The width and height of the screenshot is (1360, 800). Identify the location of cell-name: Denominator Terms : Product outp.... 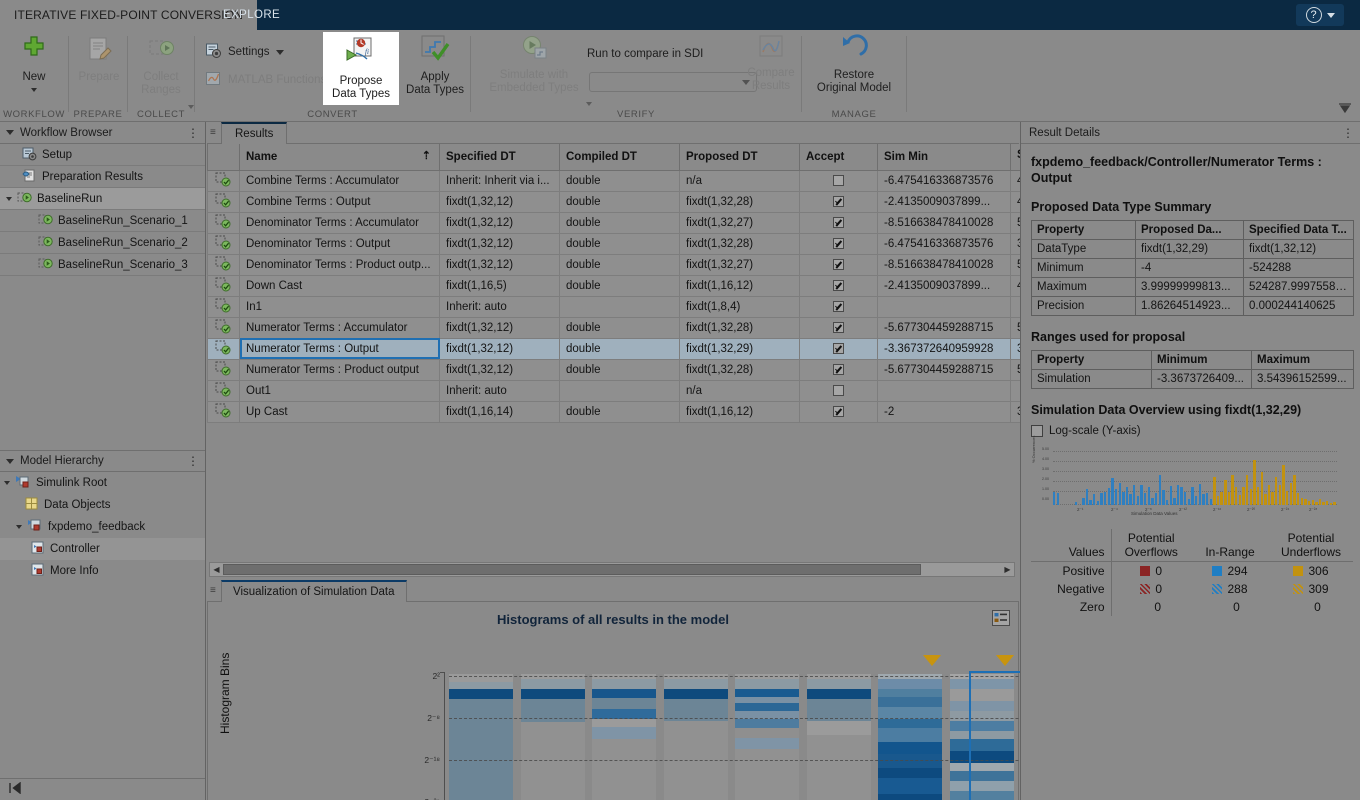
(339, 264).